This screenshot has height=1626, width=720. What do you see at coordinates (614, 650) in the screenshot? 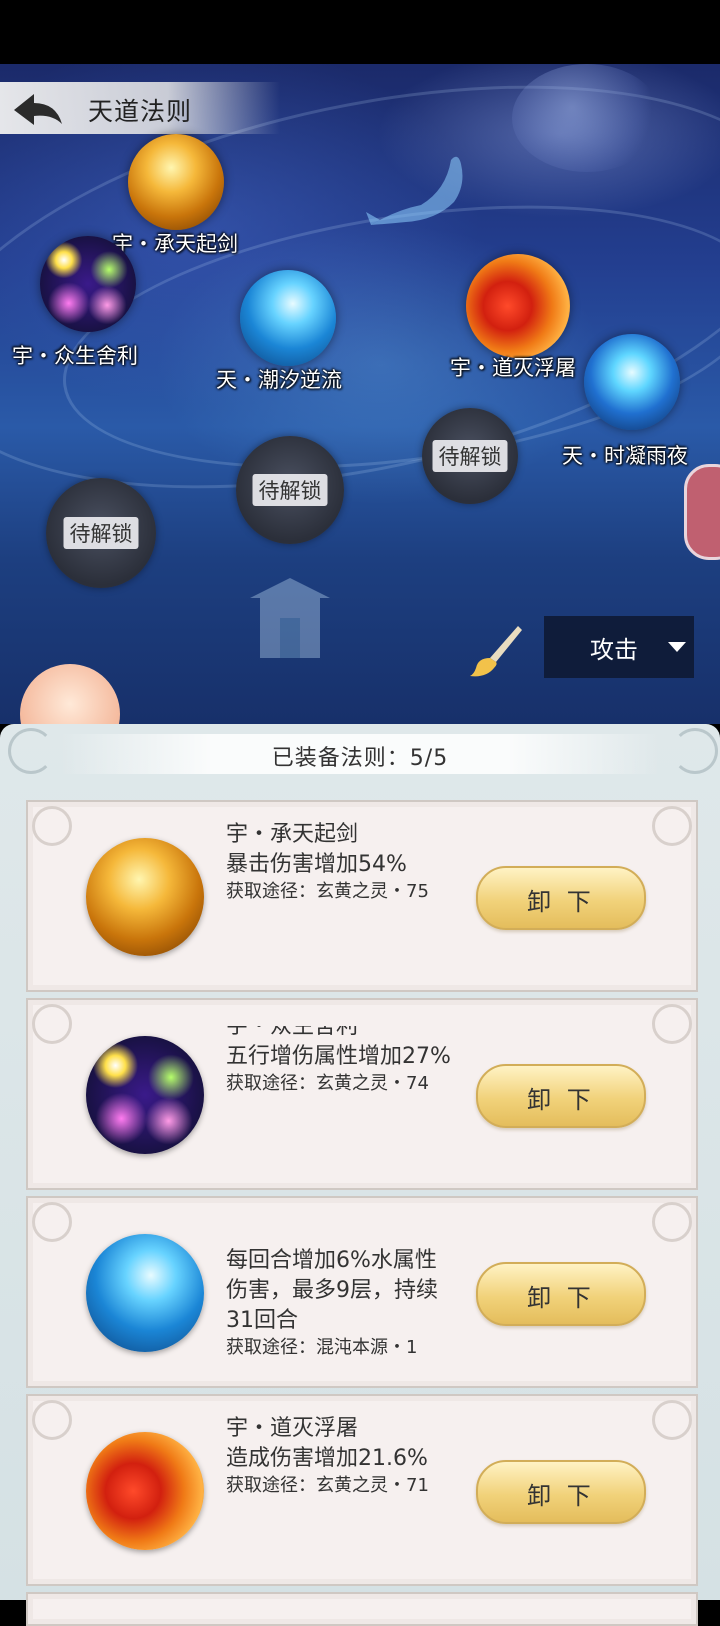
I see `filter-label: 攻击` at bounding box center [614, 650].